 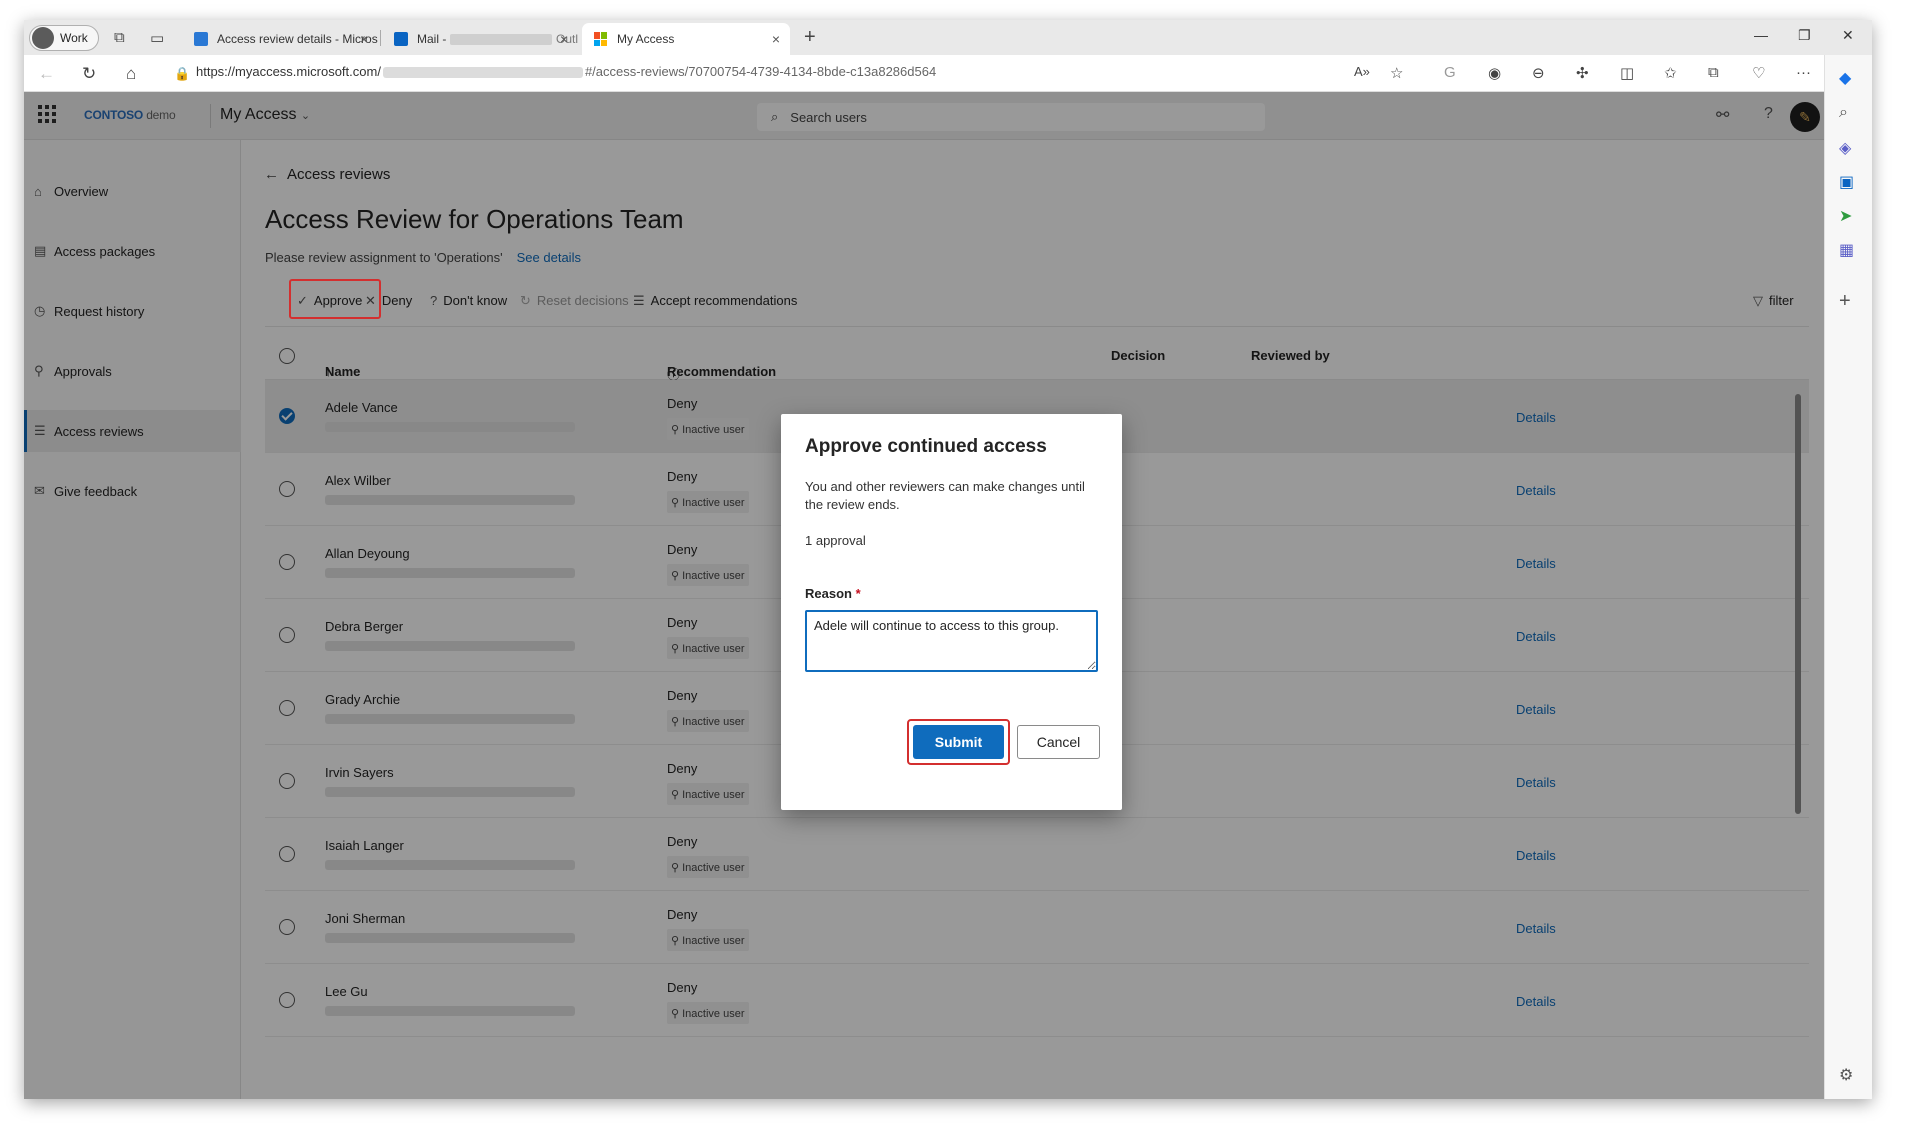 What do you see at coordinates (1538, 73) in the screenshot?
I see `extension-block-icon: ⊖` at bounding box center [1538, 73].